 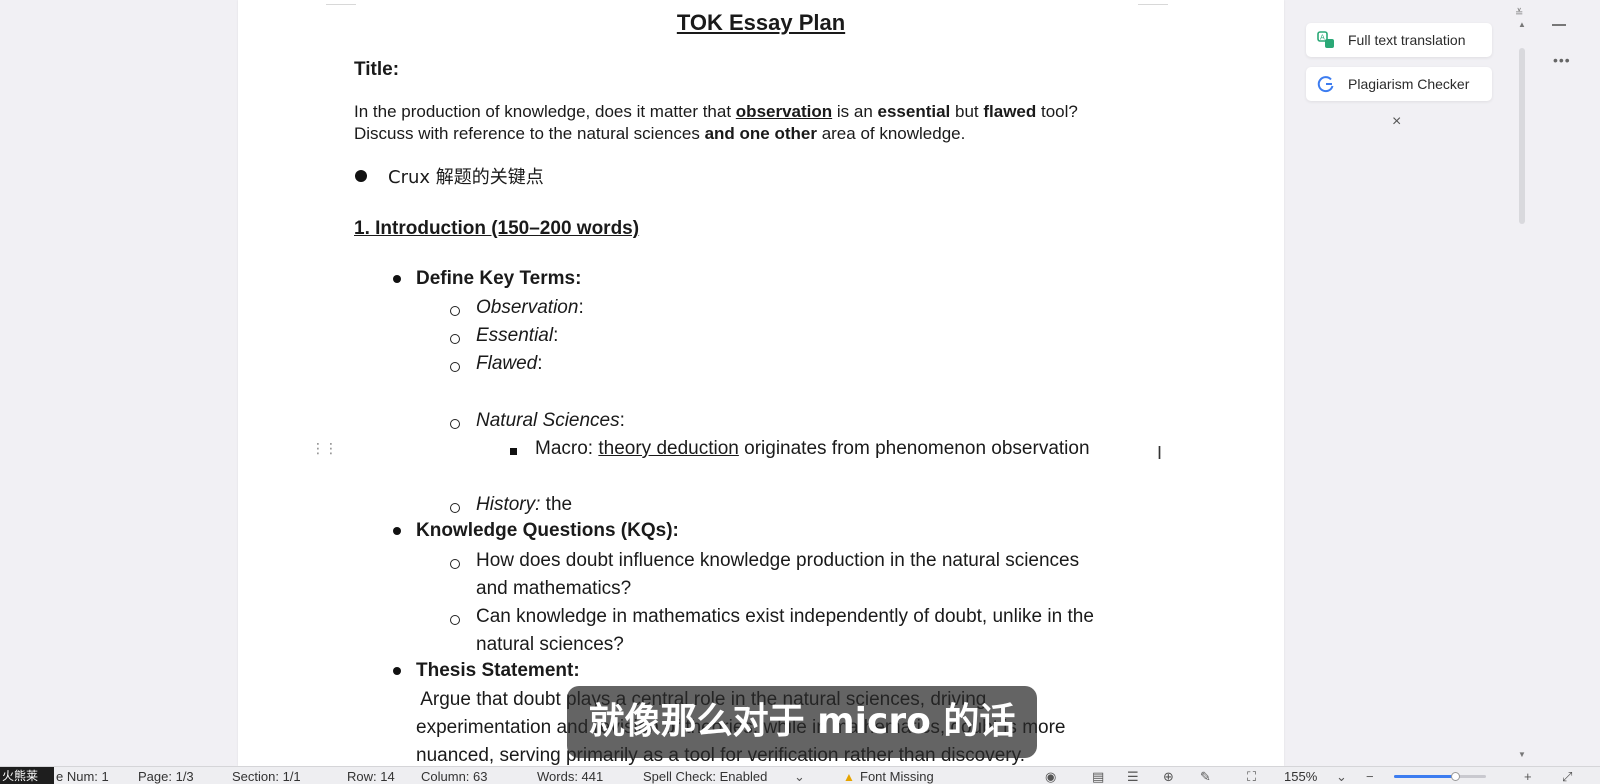 What do you see at coordinates (508, 504) in the screenshot?
I see `term-label: History:` at bounding box center [508, 504].